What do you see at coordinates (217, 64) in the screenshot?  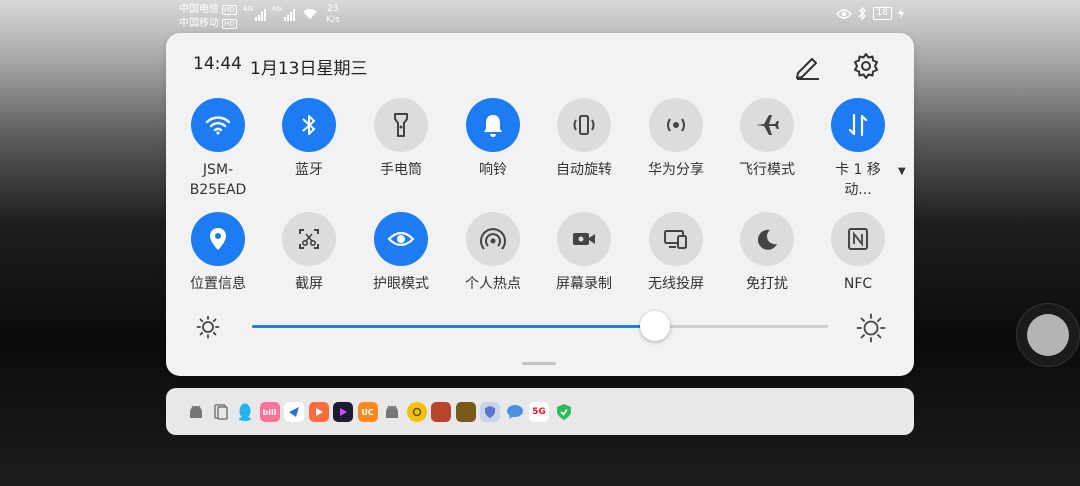 I see `clock-time: 14:44` at bounding box center [217, 64].